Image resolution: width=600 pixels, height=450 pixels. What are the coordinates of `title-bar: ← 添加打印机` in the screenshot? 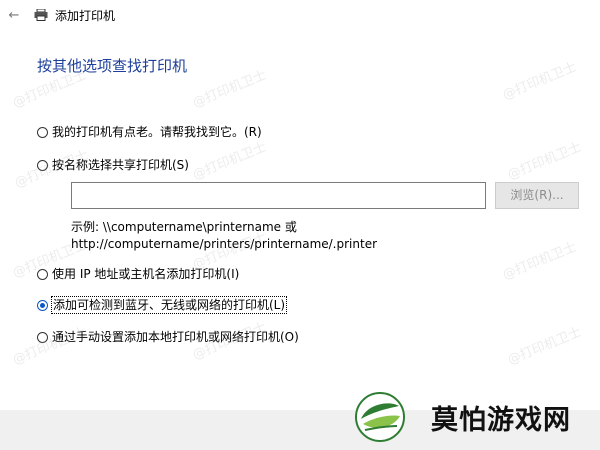 It's located at (300, 16).